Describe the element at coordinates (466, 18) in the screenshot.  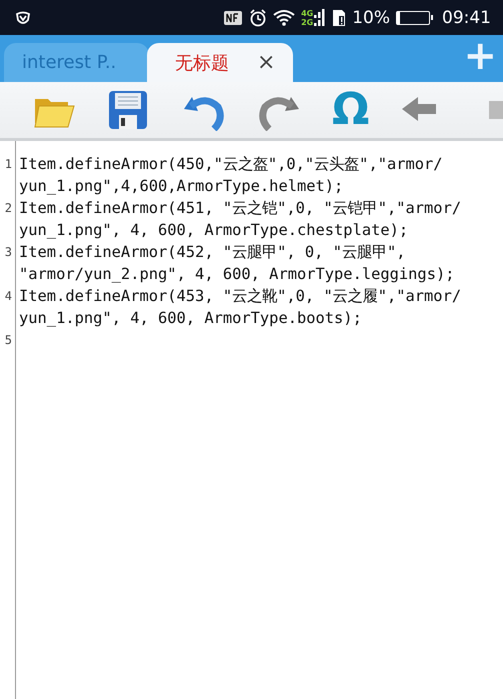
I see `clock: 09:41` at that location.